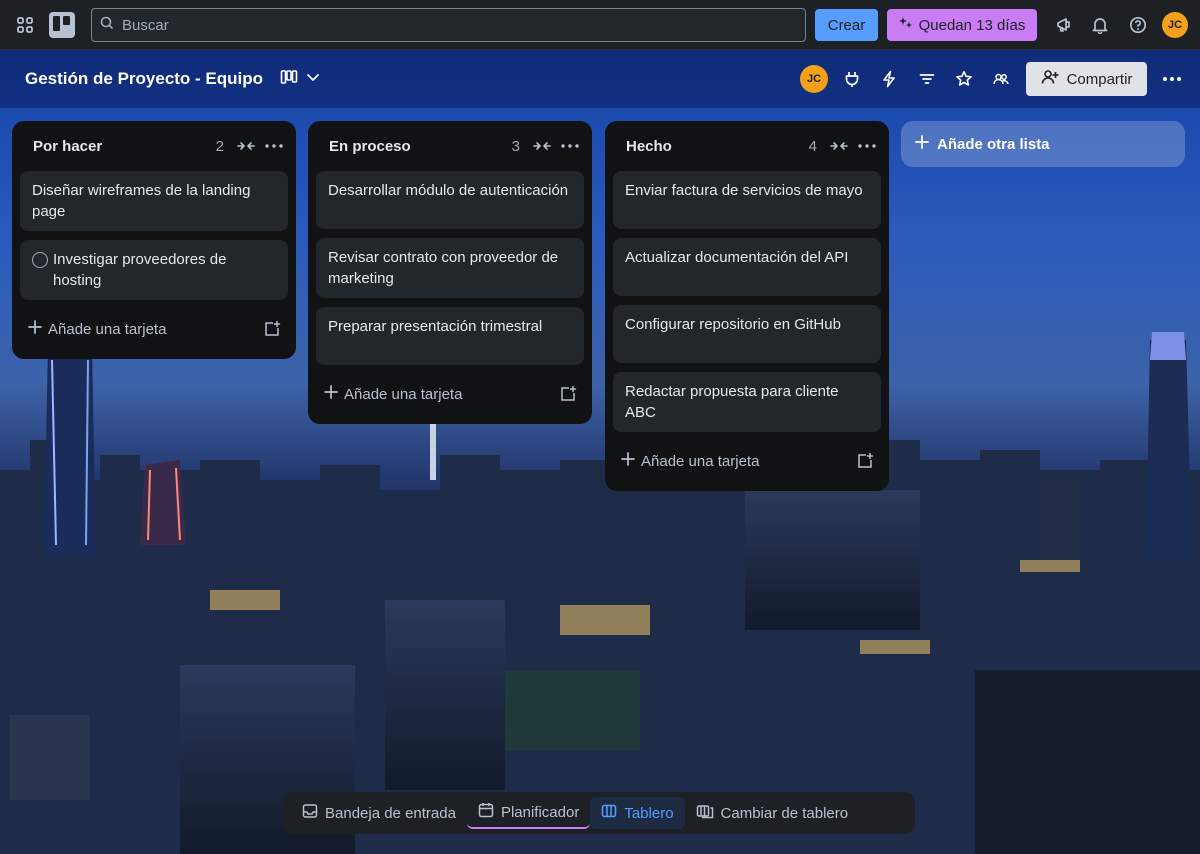 This screenshot has width=1200, height=854. What do you see at coordinates (40, 260) in the screenshot?
I see `card-complete-checkbox` at bounding box center [40, 260].